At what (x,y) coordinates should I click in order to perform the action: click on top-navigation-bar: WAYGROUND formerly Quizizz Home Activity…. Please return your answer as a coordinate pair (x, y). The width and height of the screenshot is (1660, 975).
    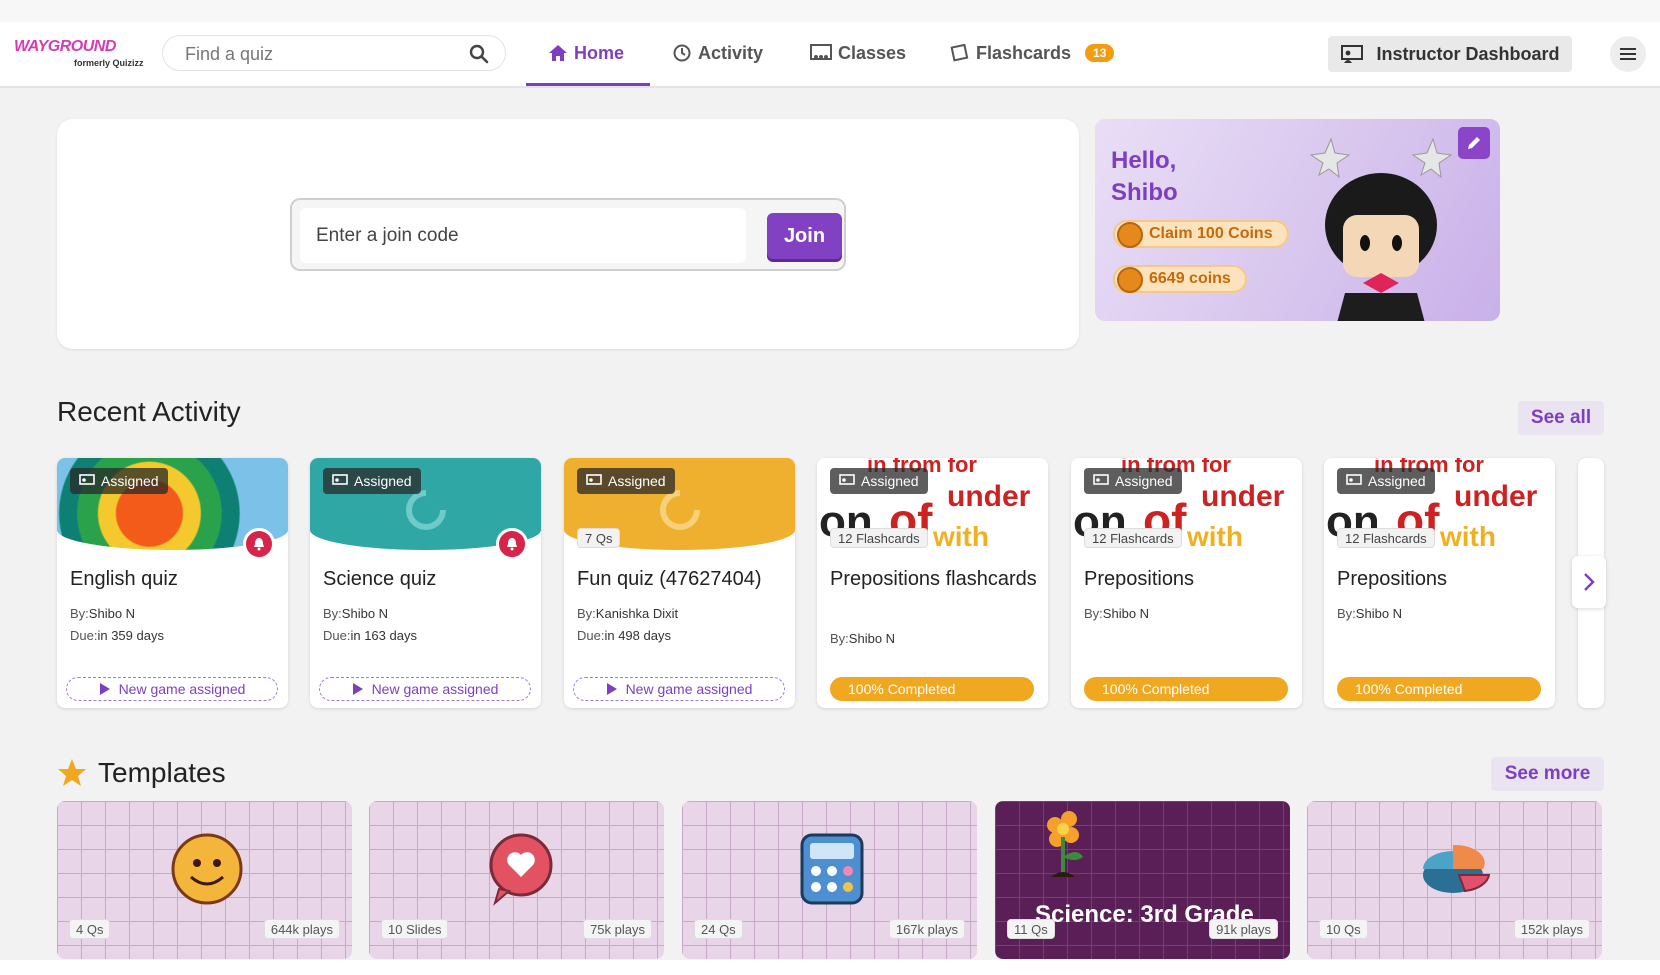
    Looking at the image, I should click on (830, 44).